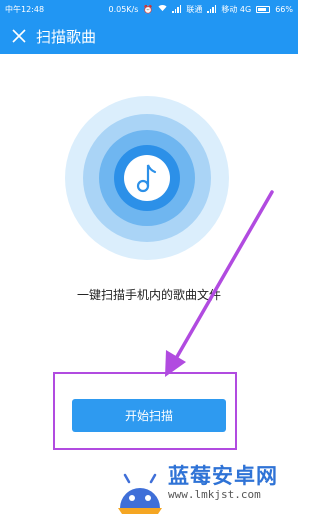 Image resolution: width=320 pixels, height=530 pixels. I want to click on watermark: 蓝莓安卓网 www.lmkjst.com, so click(203, 487).